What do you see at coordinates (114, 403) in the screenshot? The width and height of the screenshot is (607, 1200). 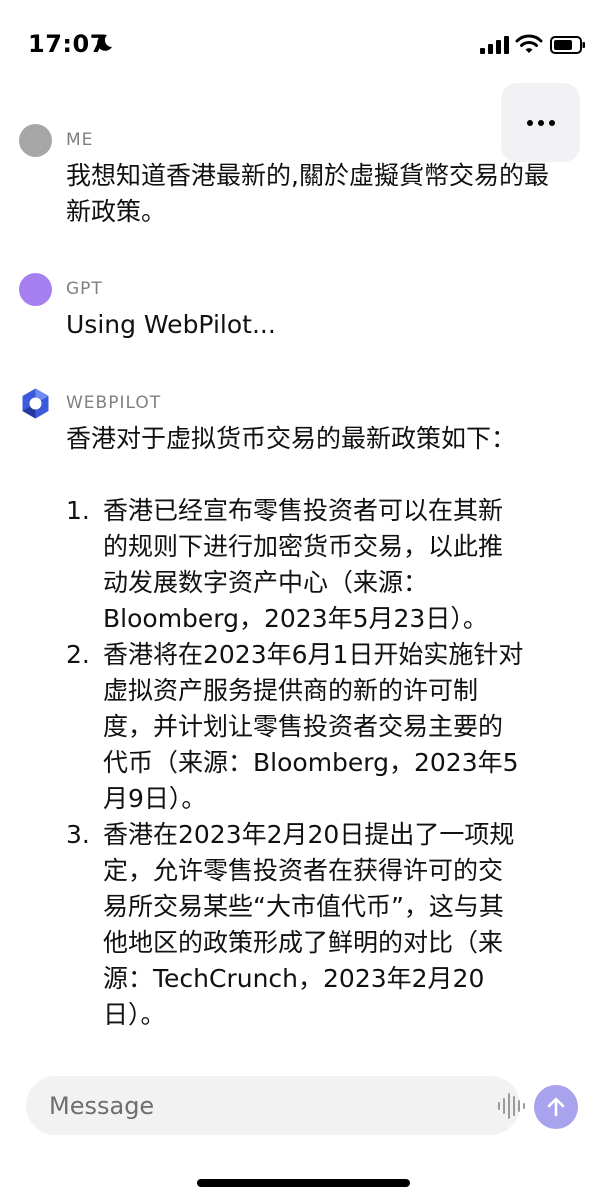 I see `sender-name: WEBPILOT` at bounding box center [114, 403].